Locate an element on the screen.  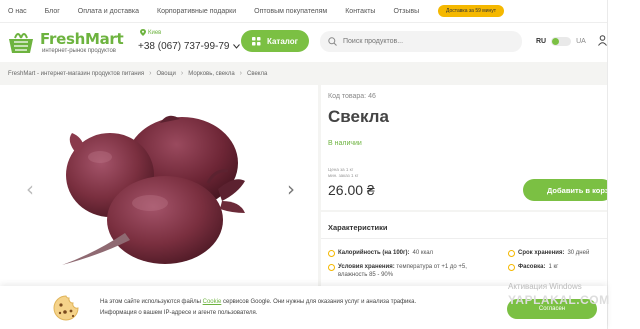
shelf-life-value: 30 дней is located at coordinates (578, 253).